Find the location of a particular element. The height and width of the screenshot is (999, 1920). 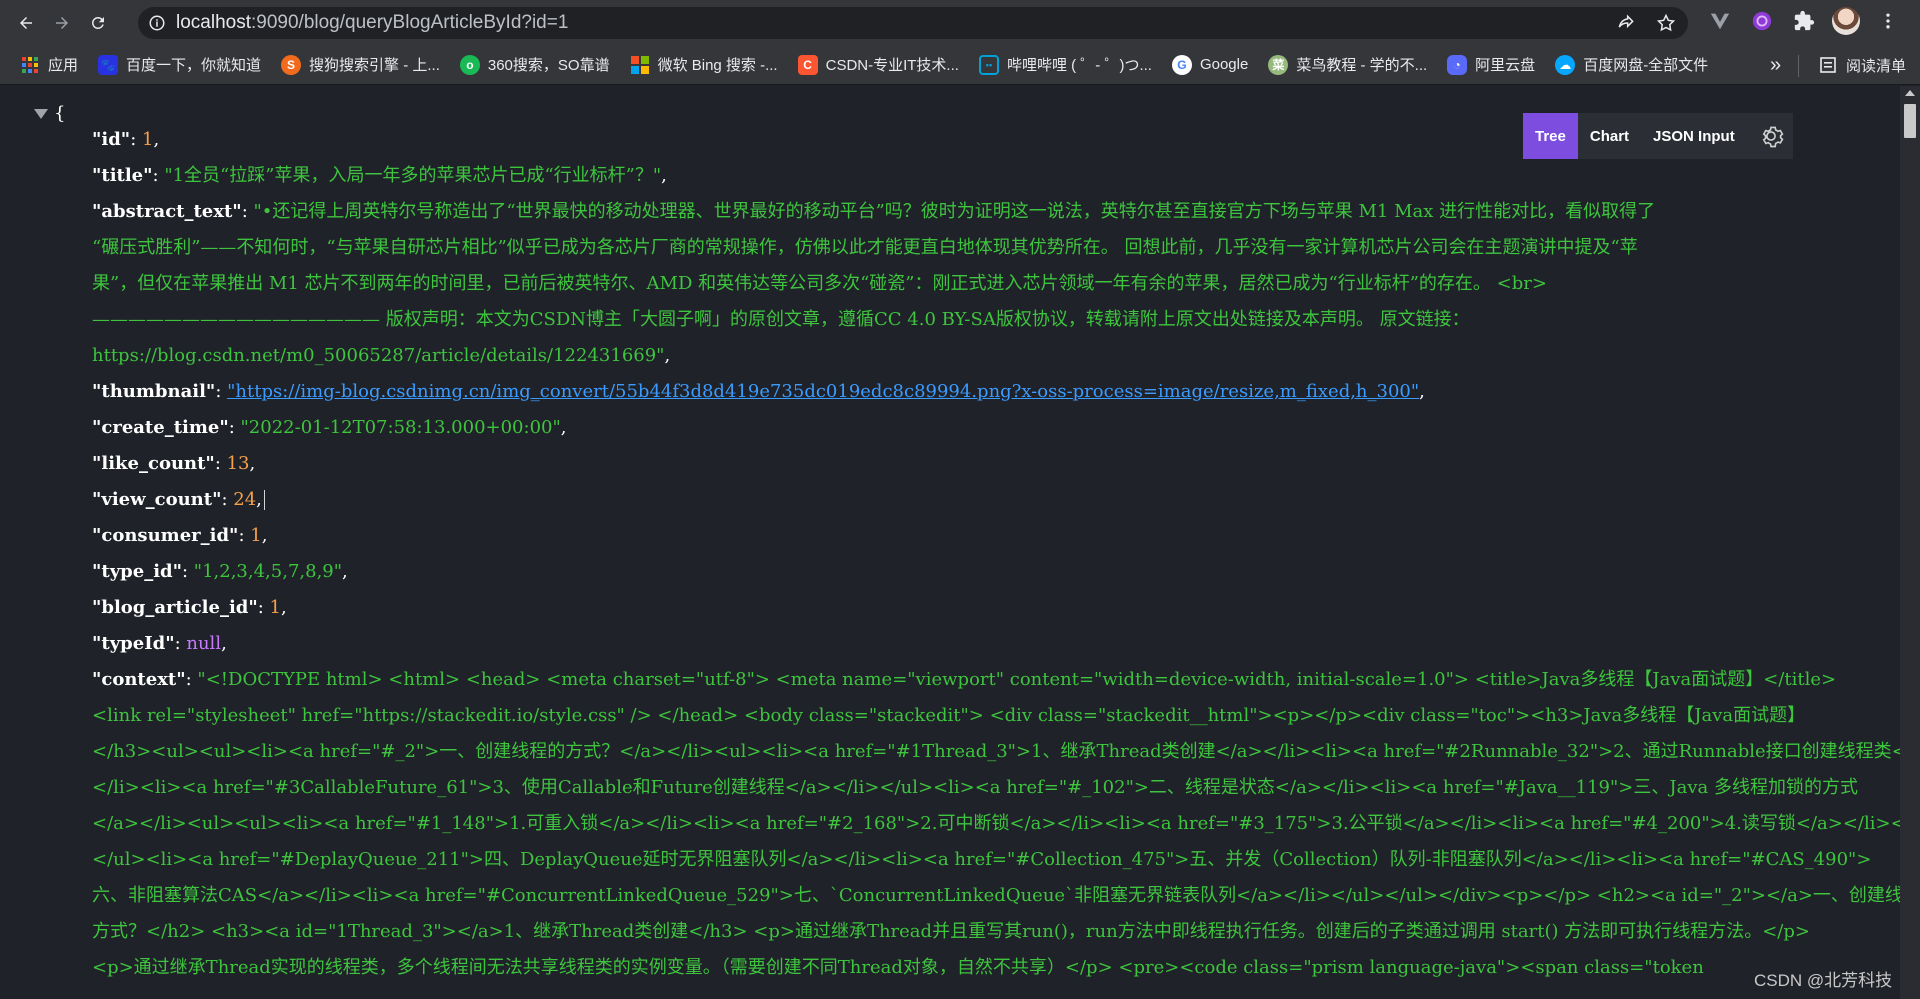

scroll-thumb is located at coordinates (1910, 121).